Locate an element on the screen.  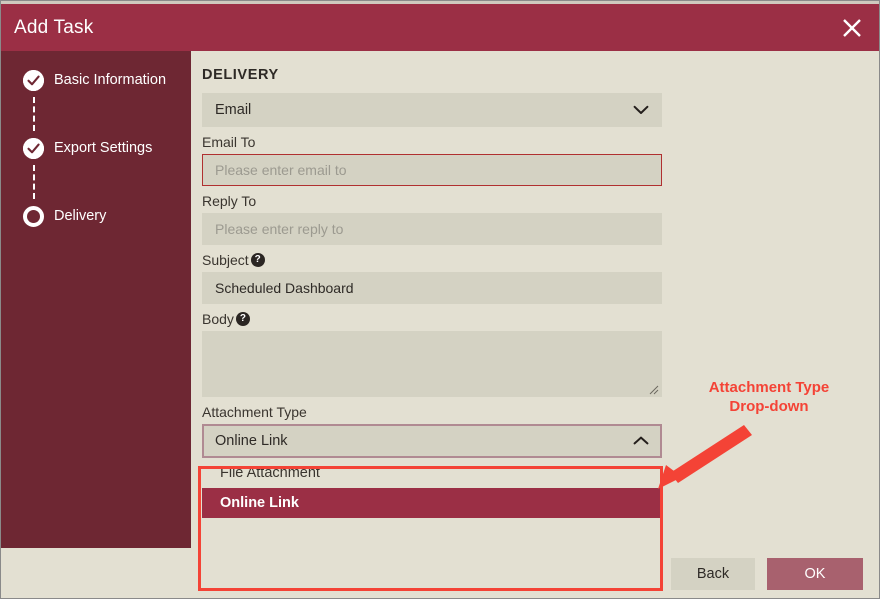
subject-input: Scheduled Dashboard is located at coordinates (432, 288).